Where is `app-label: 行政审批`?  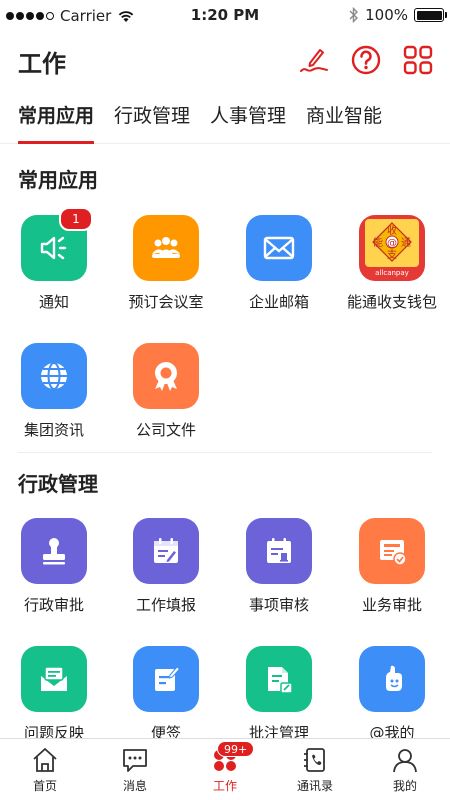 app-label: 行政审批 is located at coordinates (53, 605).